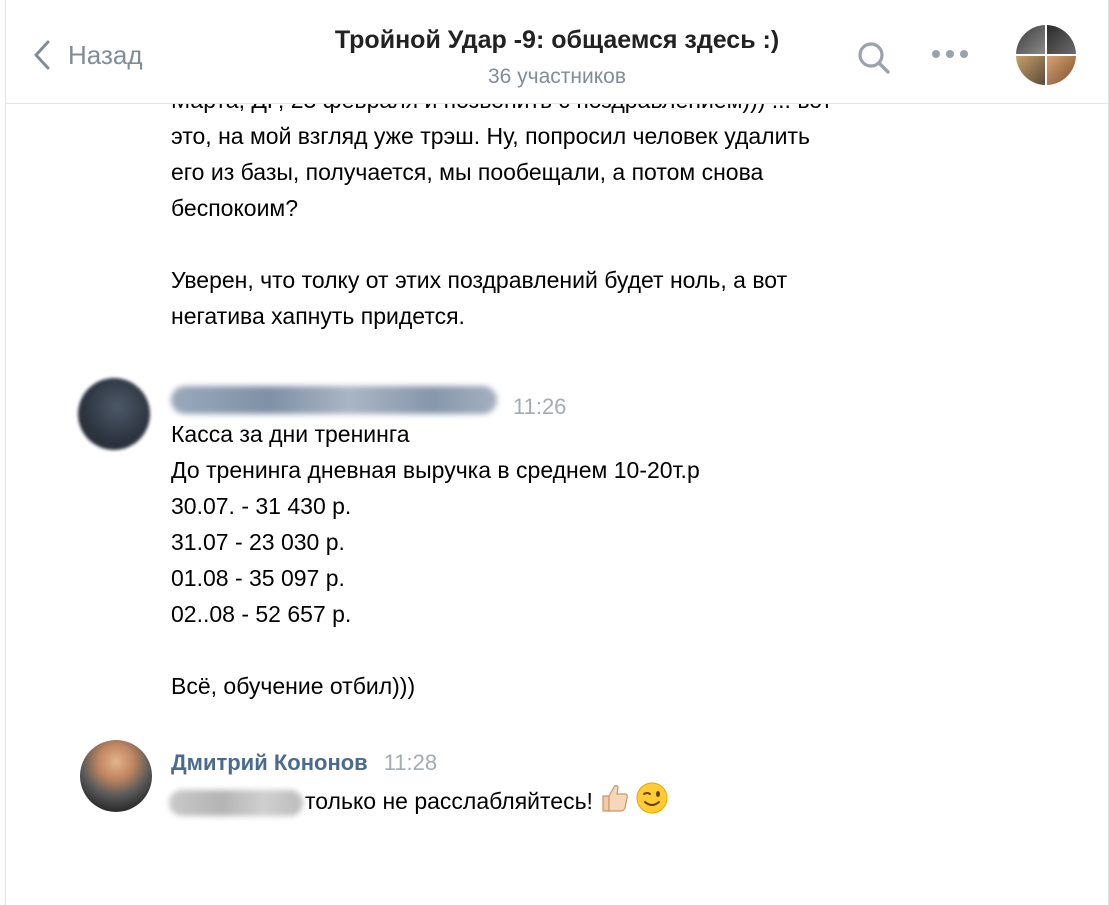 This screenshot has height=905, width=1109. I want to click on message-body: только не расслабляйтесь!, so click(549, 800).